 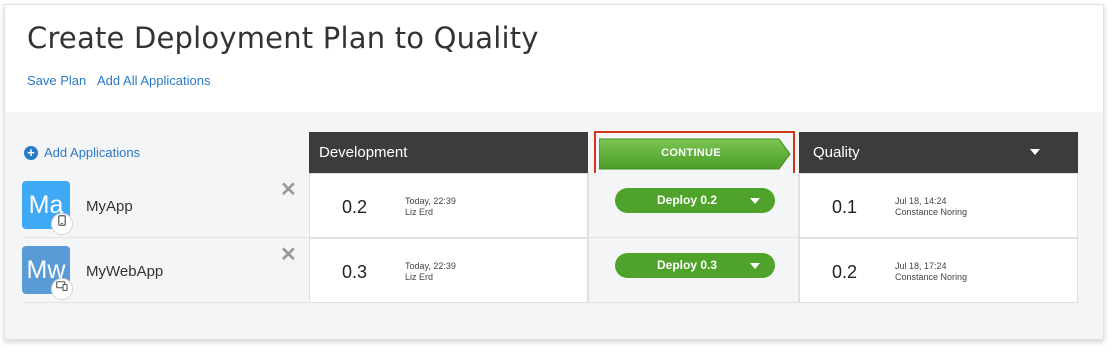 What do you see at coordinates (845, 207) in the screenshot?
I see `qa-version: 0.1` at bounding box center [845, 207].